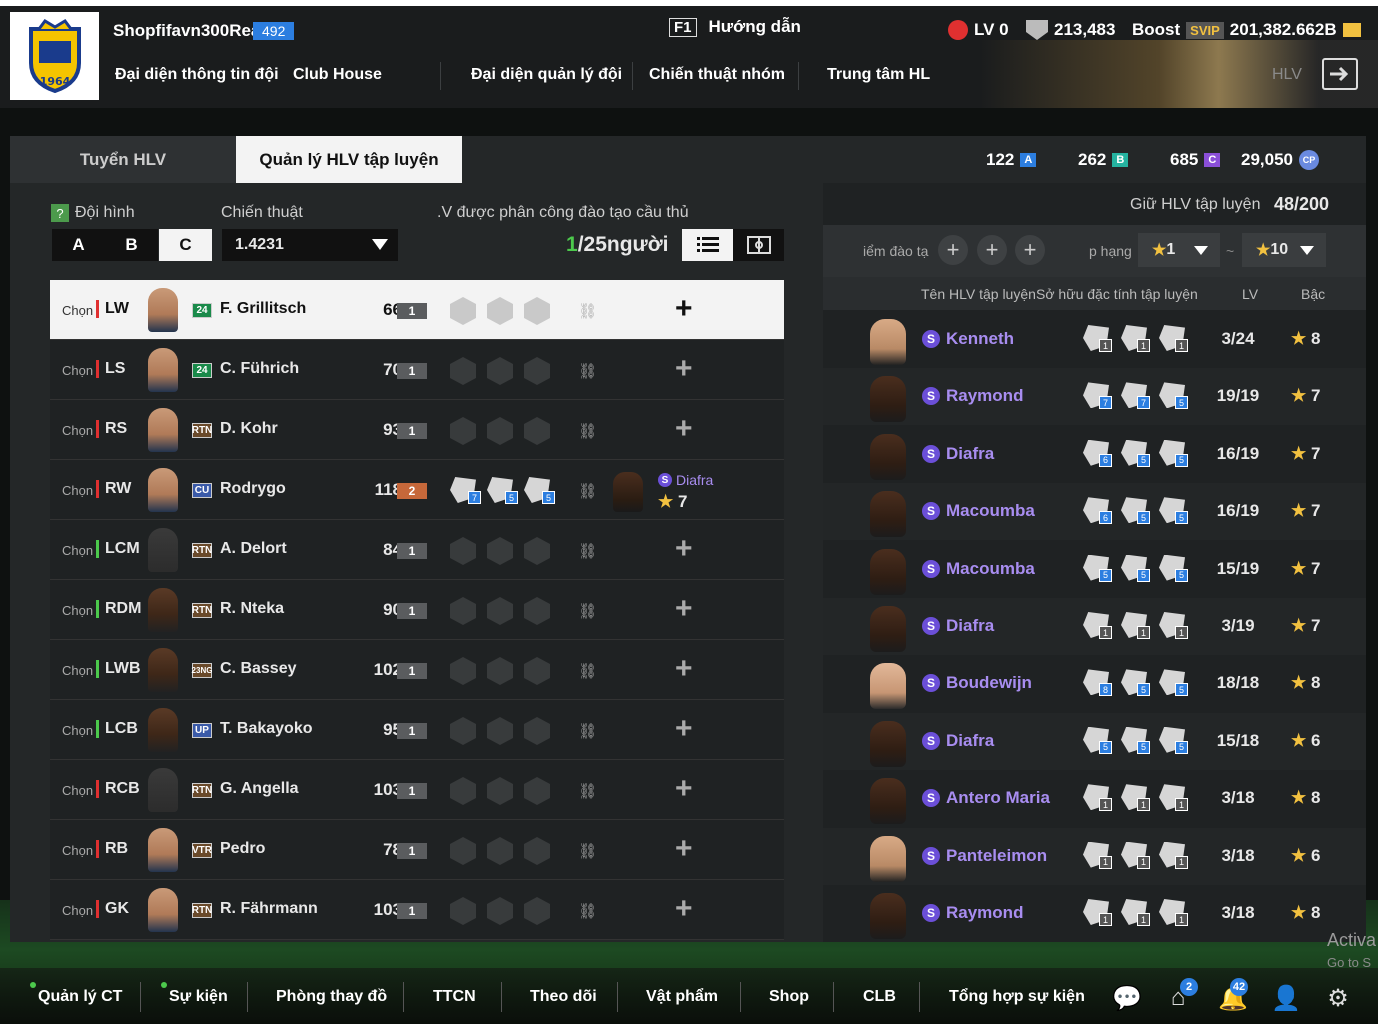 This screenshot has width=1378, height=1024. I want to click on pitch-view-button, so click(758, 245).